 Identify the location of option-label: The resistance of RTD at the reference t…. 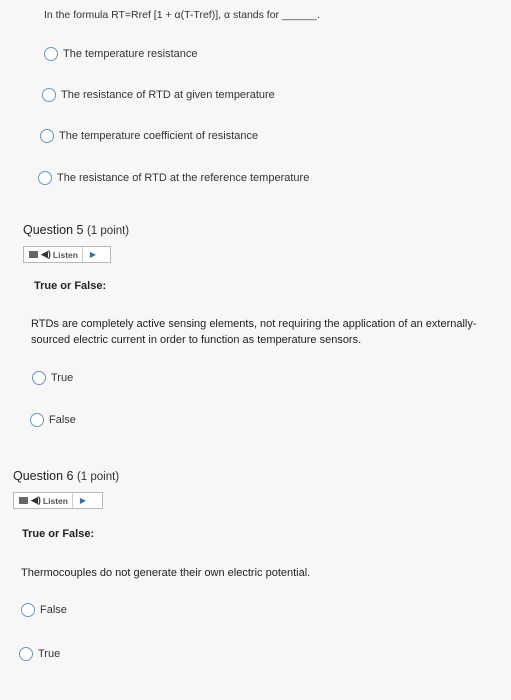
(183, 178).